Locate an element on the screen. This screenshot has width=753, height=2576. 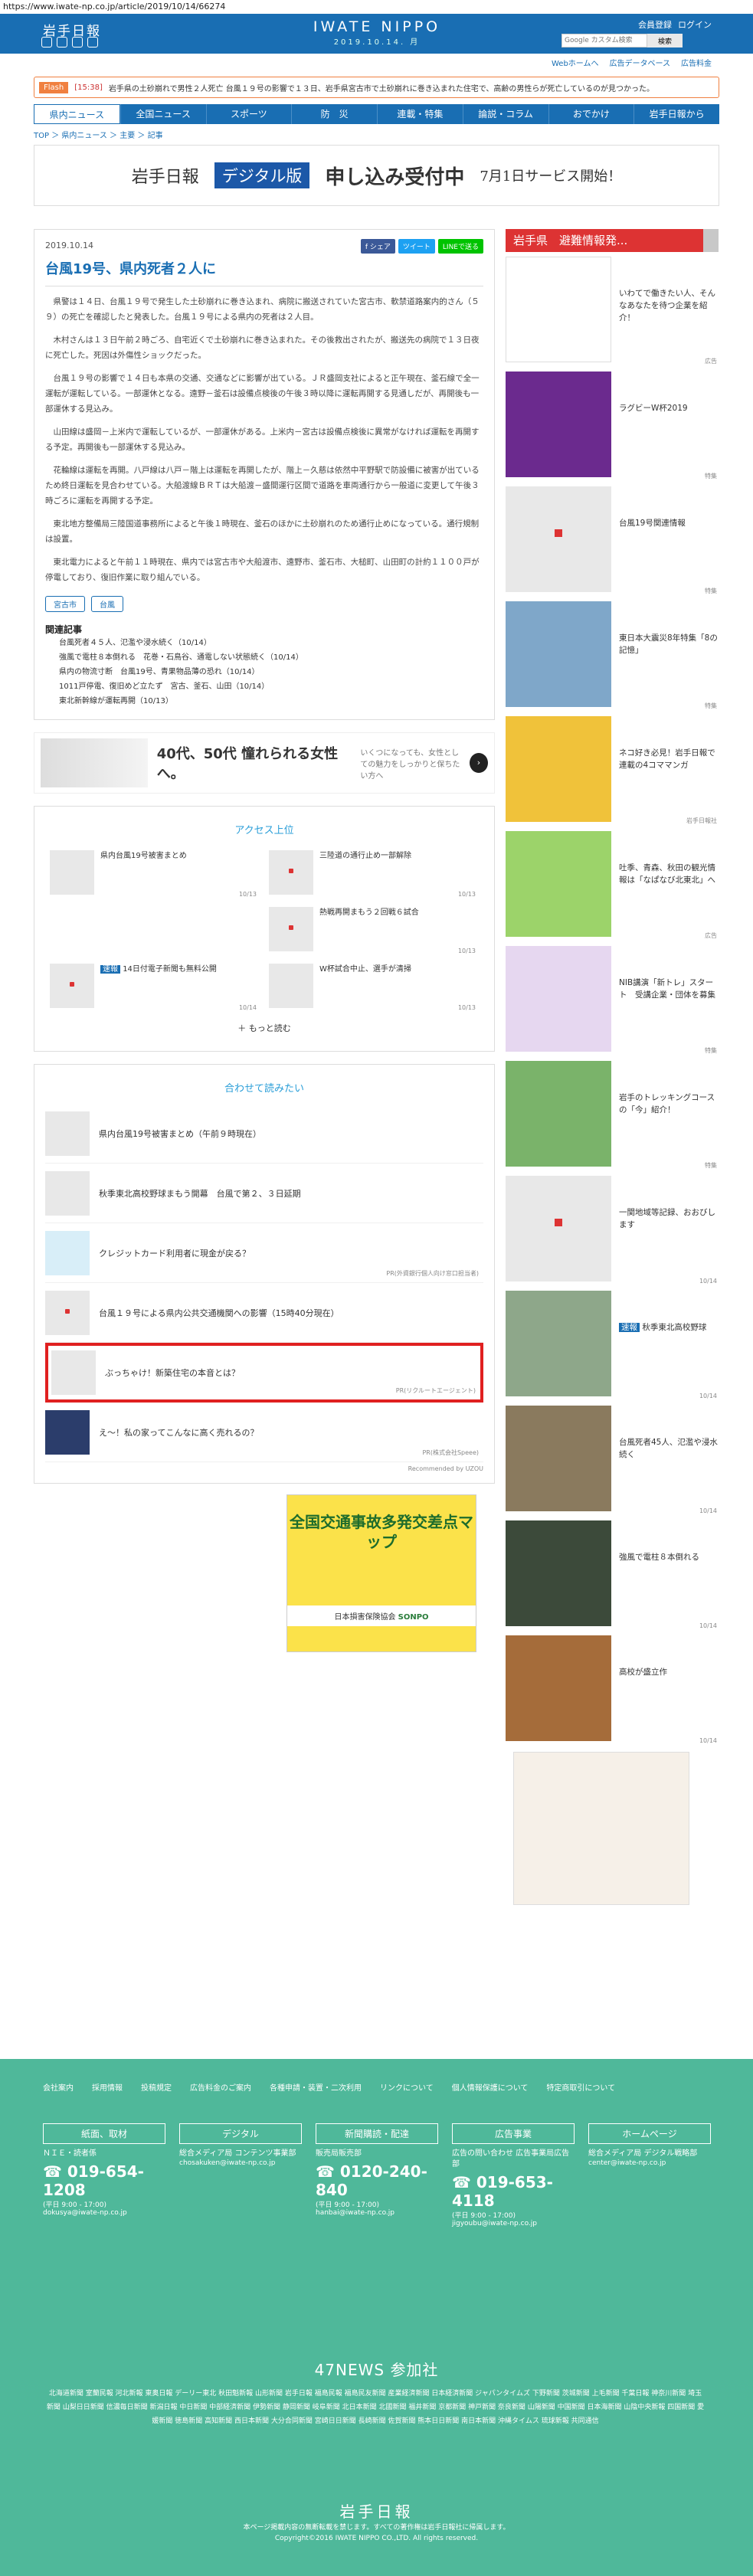
sidebar-item: いわてで働きたい人、そんなあなたを待つ企業を紹介！ 広告 is located at coordinates (612, 309).